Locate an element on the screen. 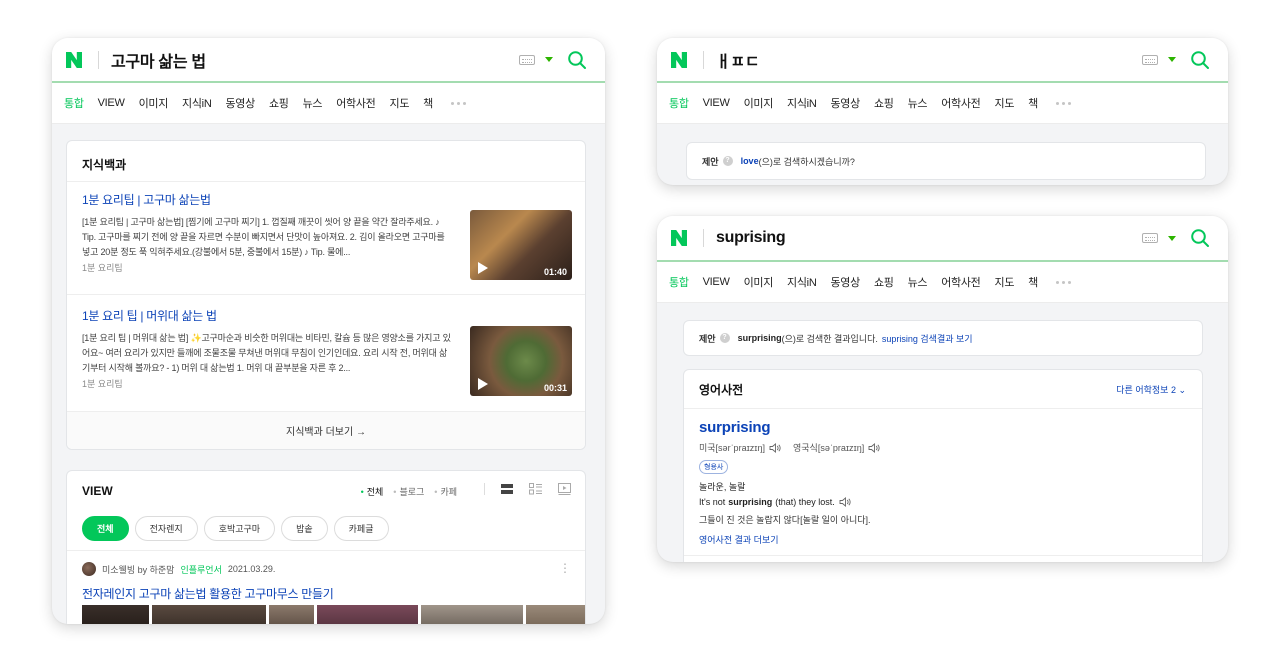 The width and height of the screenshot is (1280, 662). search-query: suprising is located at coordinates (929, 238).